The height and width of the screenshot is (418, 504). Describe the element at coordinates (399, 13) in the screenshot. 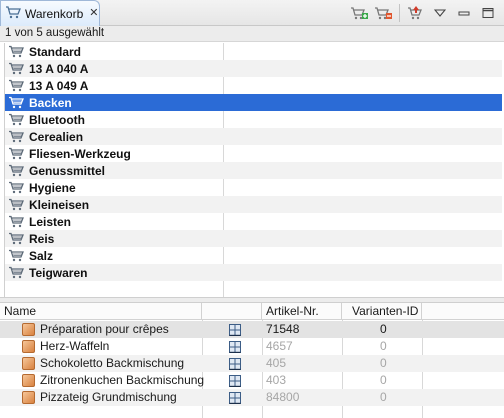

I see `toolbar-separator` at that location.